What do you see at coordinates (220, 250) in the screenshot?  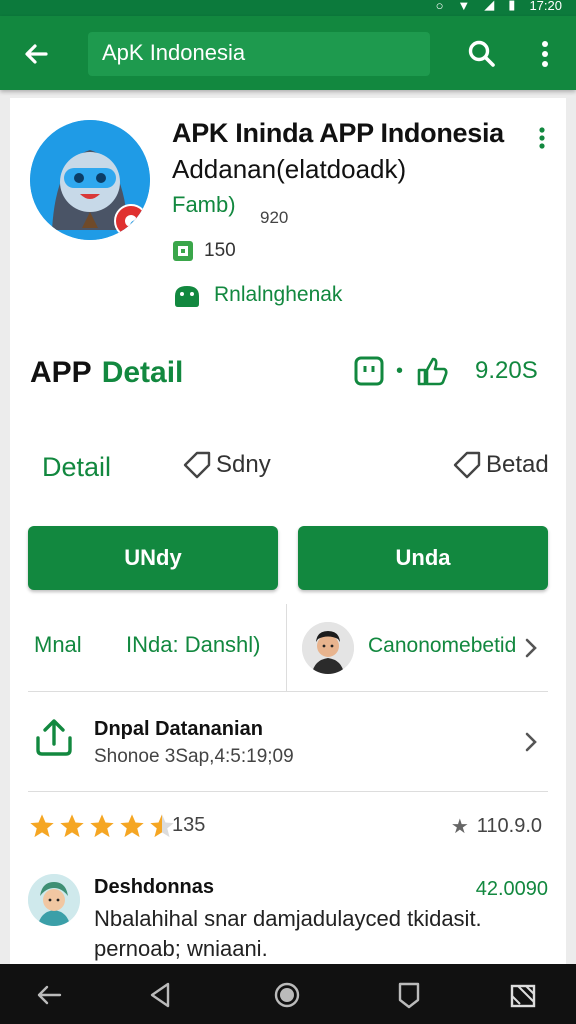 I see `rating-count: 150` at bounding box center [220, 250].